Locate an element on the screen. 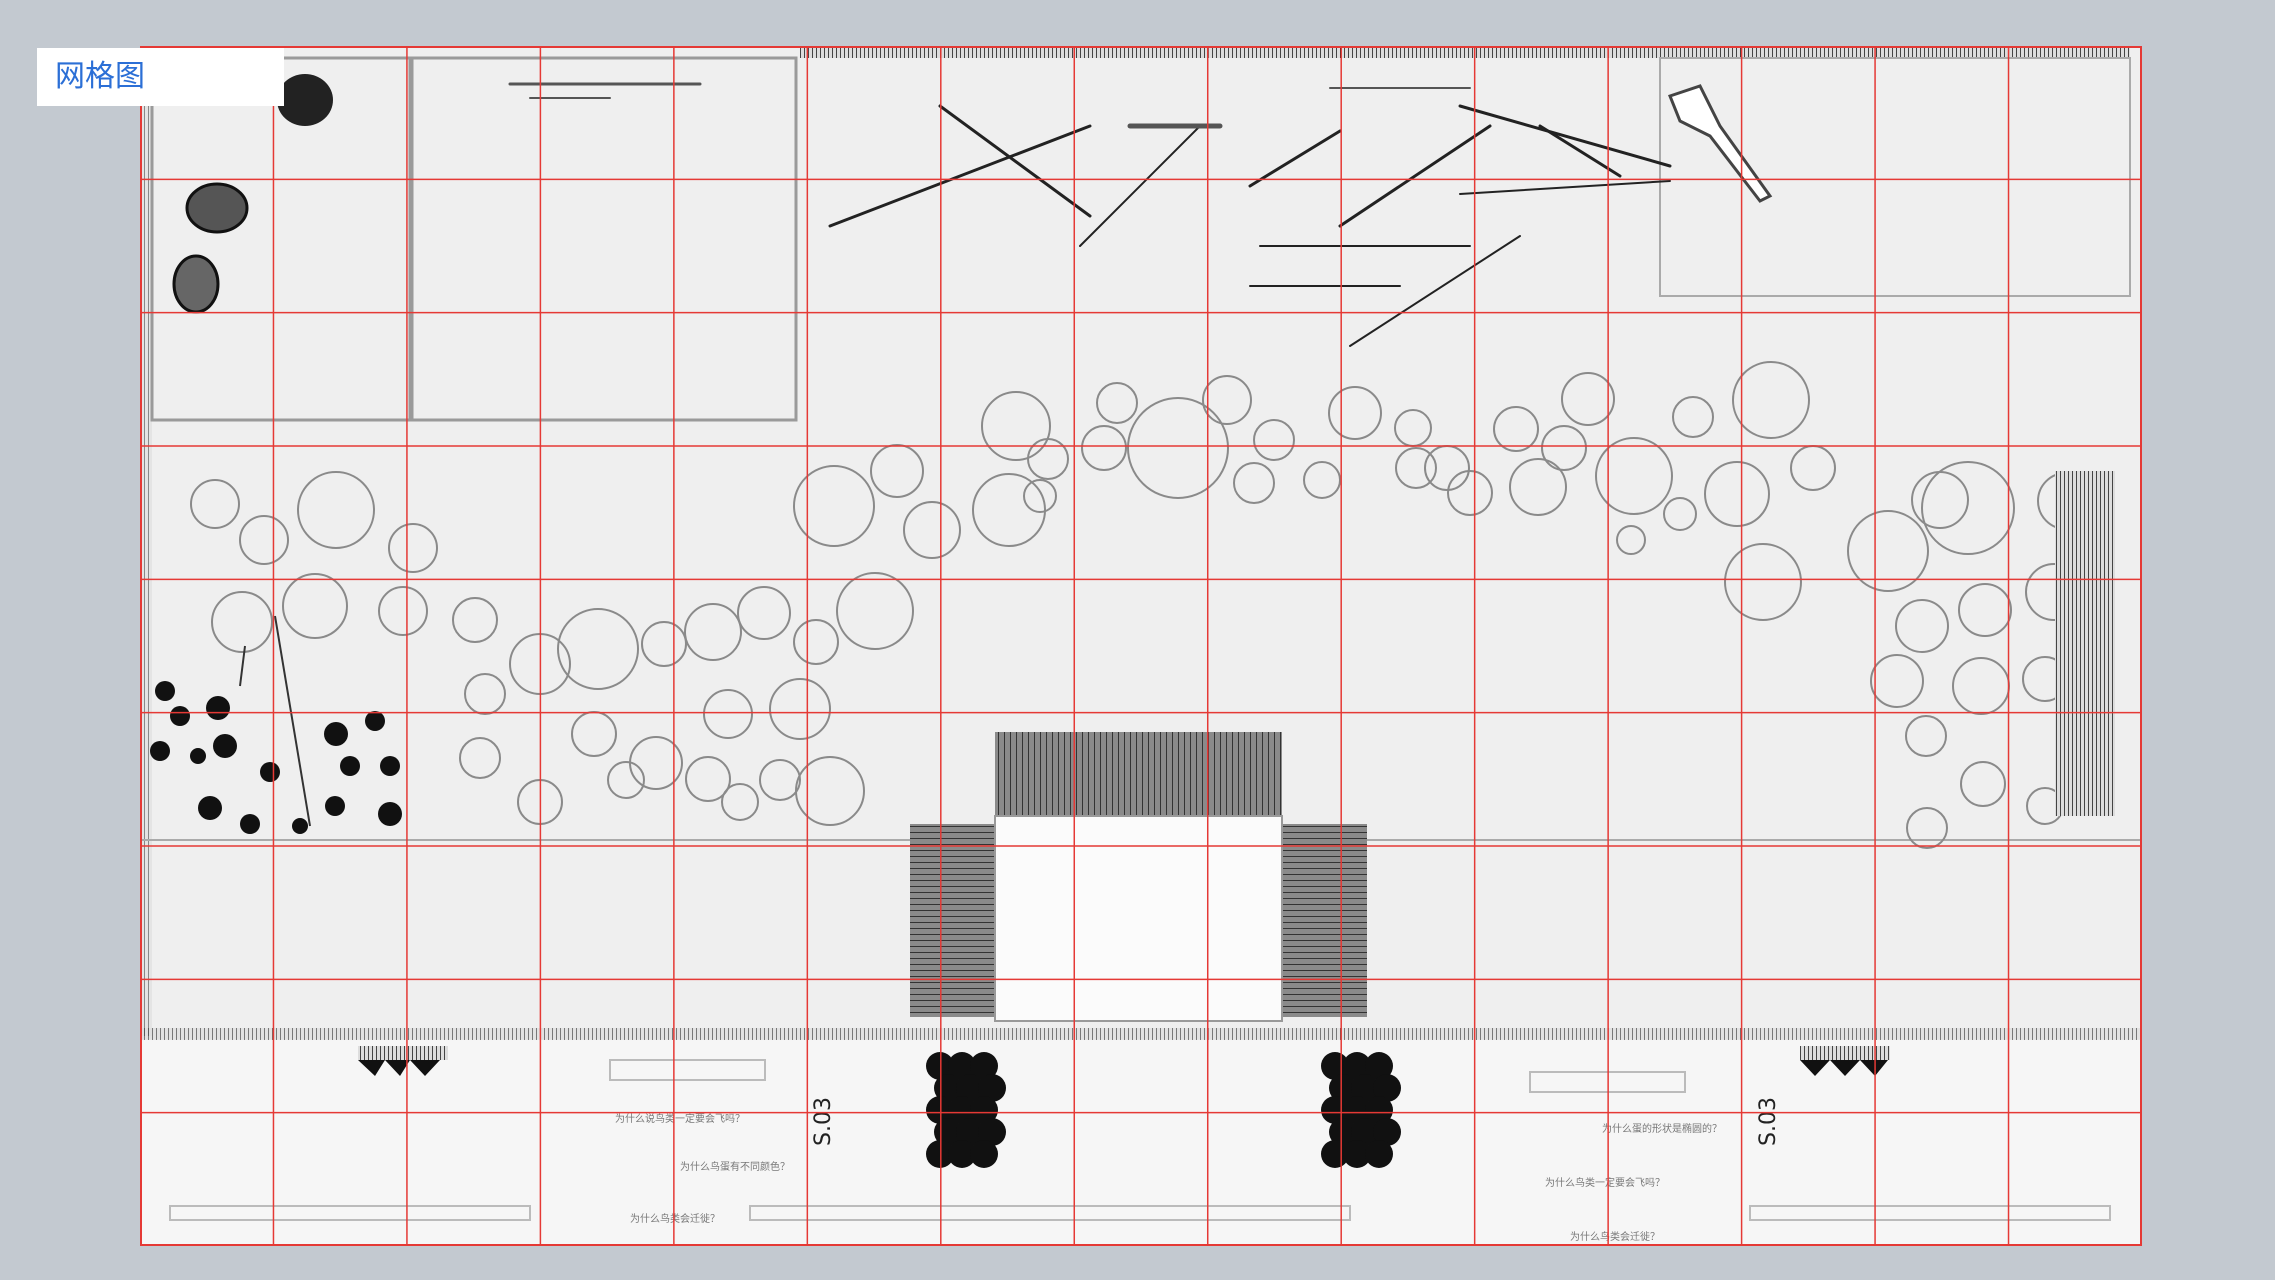  view-tab-grid: 网格图 is located at coordinates (160, 77).